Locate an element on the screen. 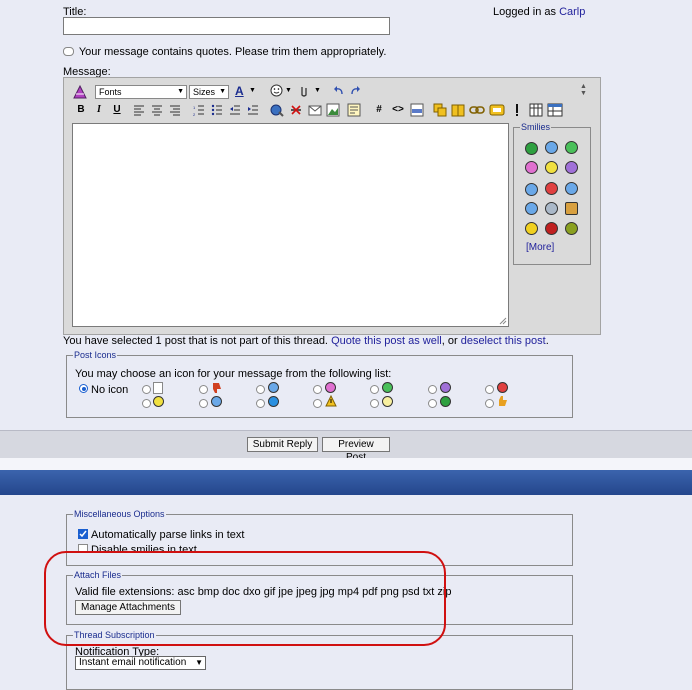 This screenshot has height=690, width=692. cool-face-icon is located at coordinates (216, 401).